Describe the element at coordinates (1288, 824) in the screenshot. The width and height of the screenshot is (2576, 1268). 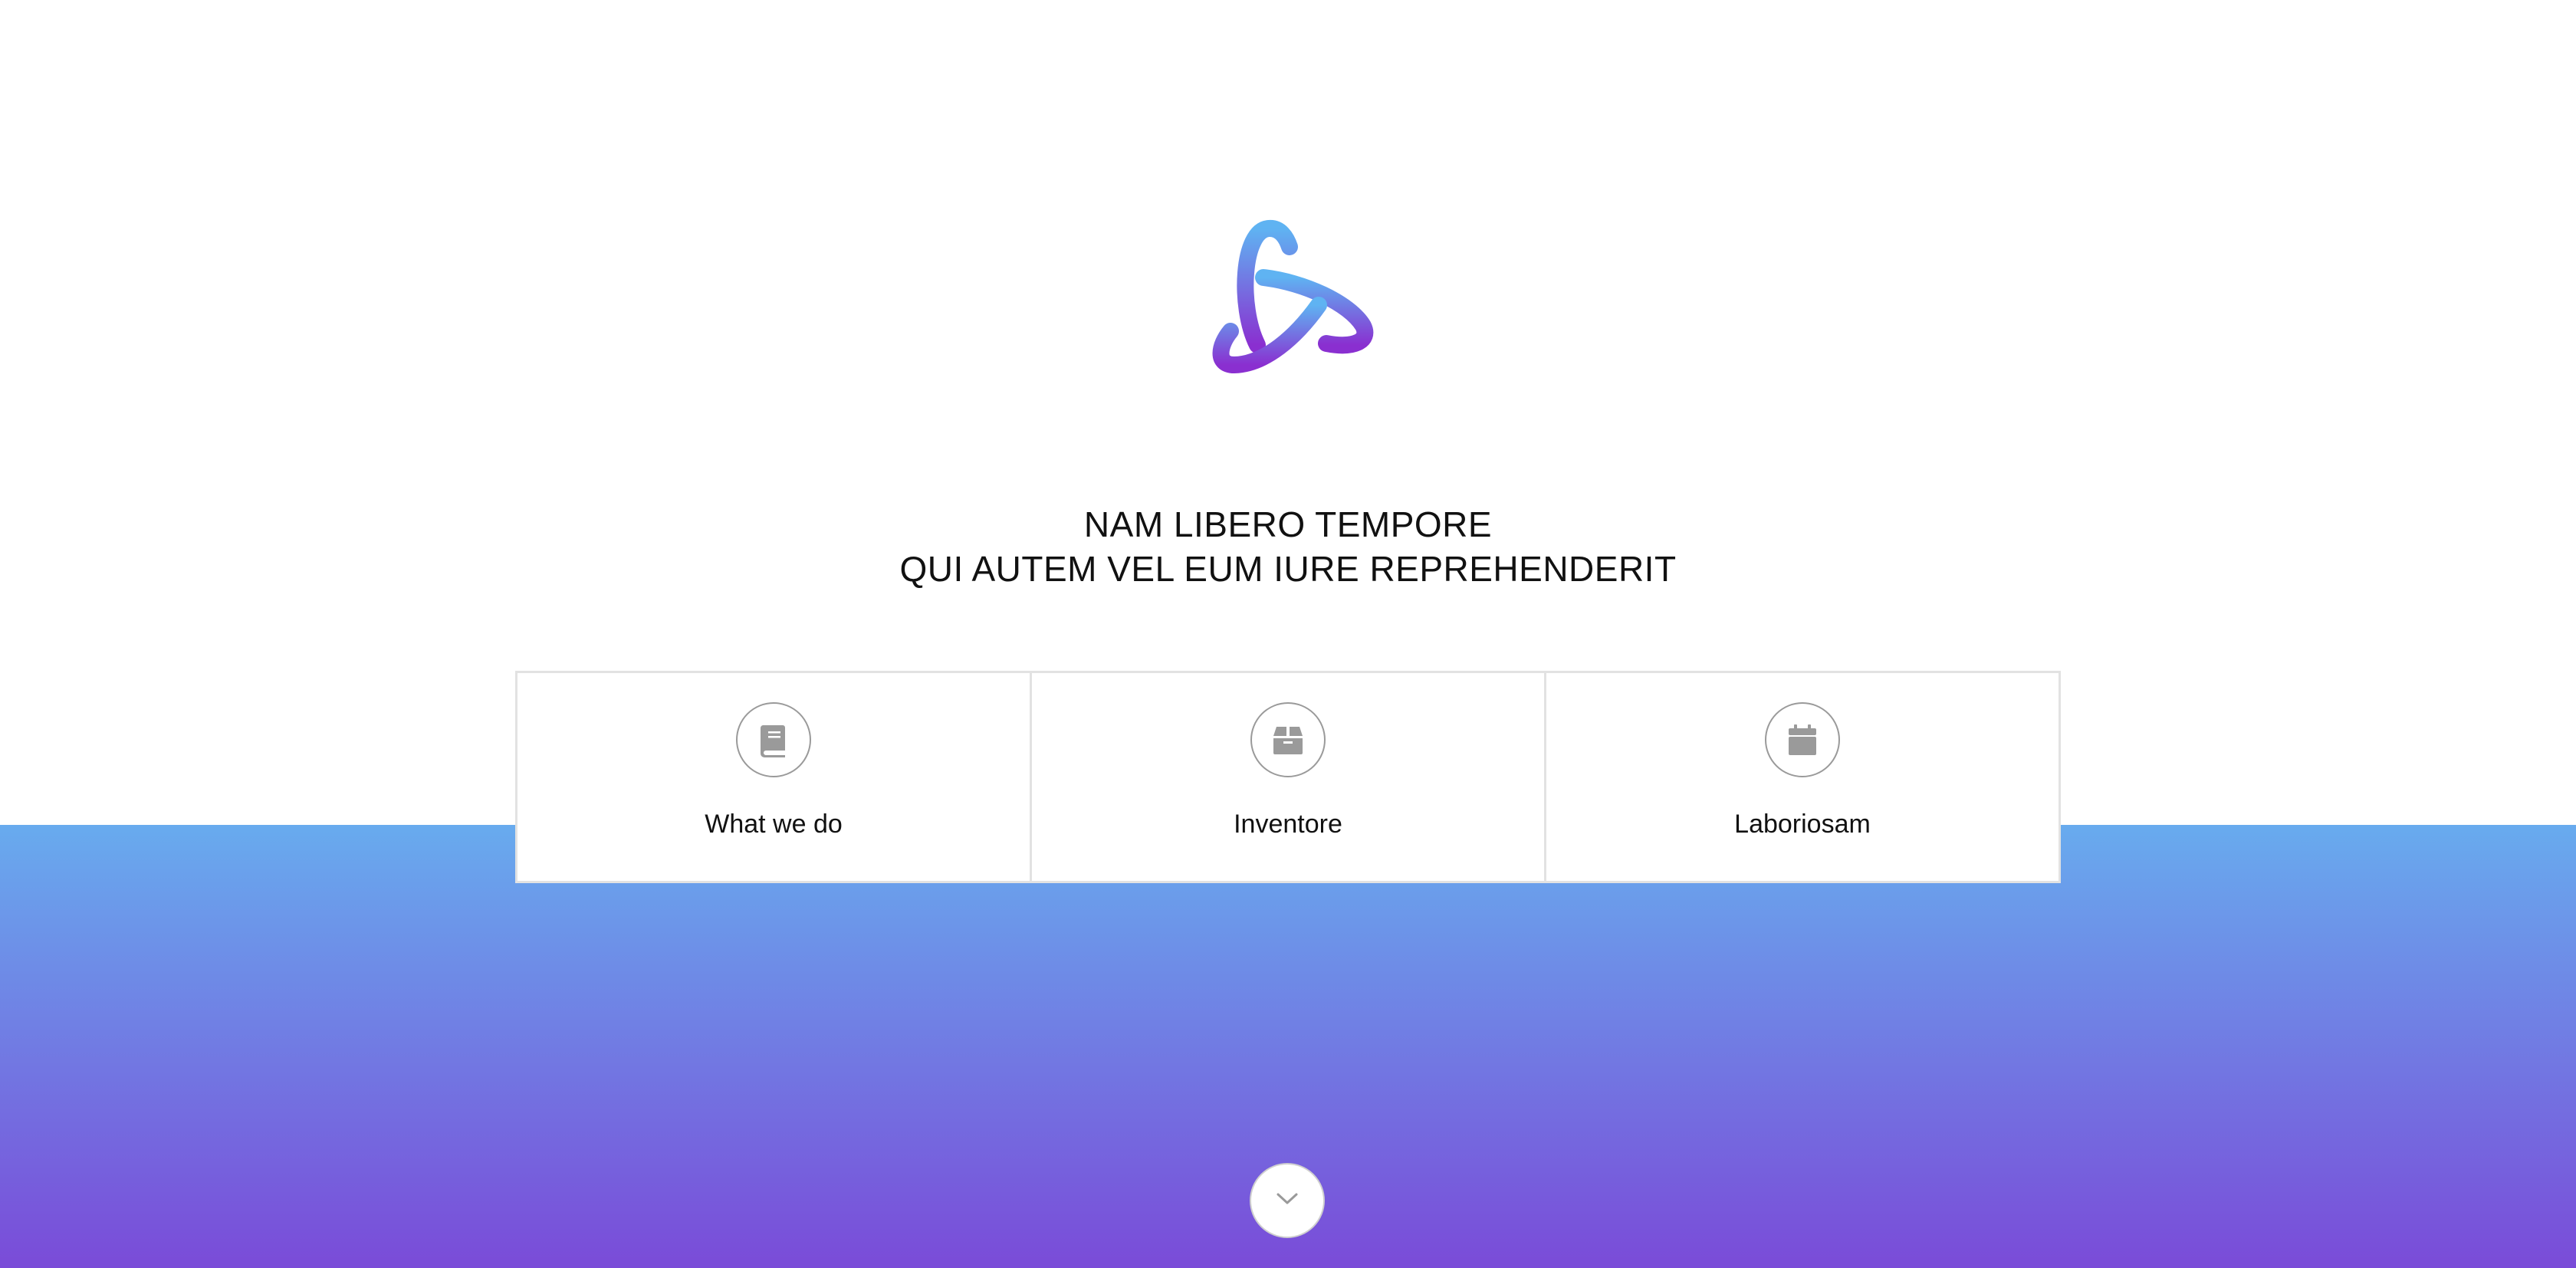
I see `card-label: Inventore` at that location.